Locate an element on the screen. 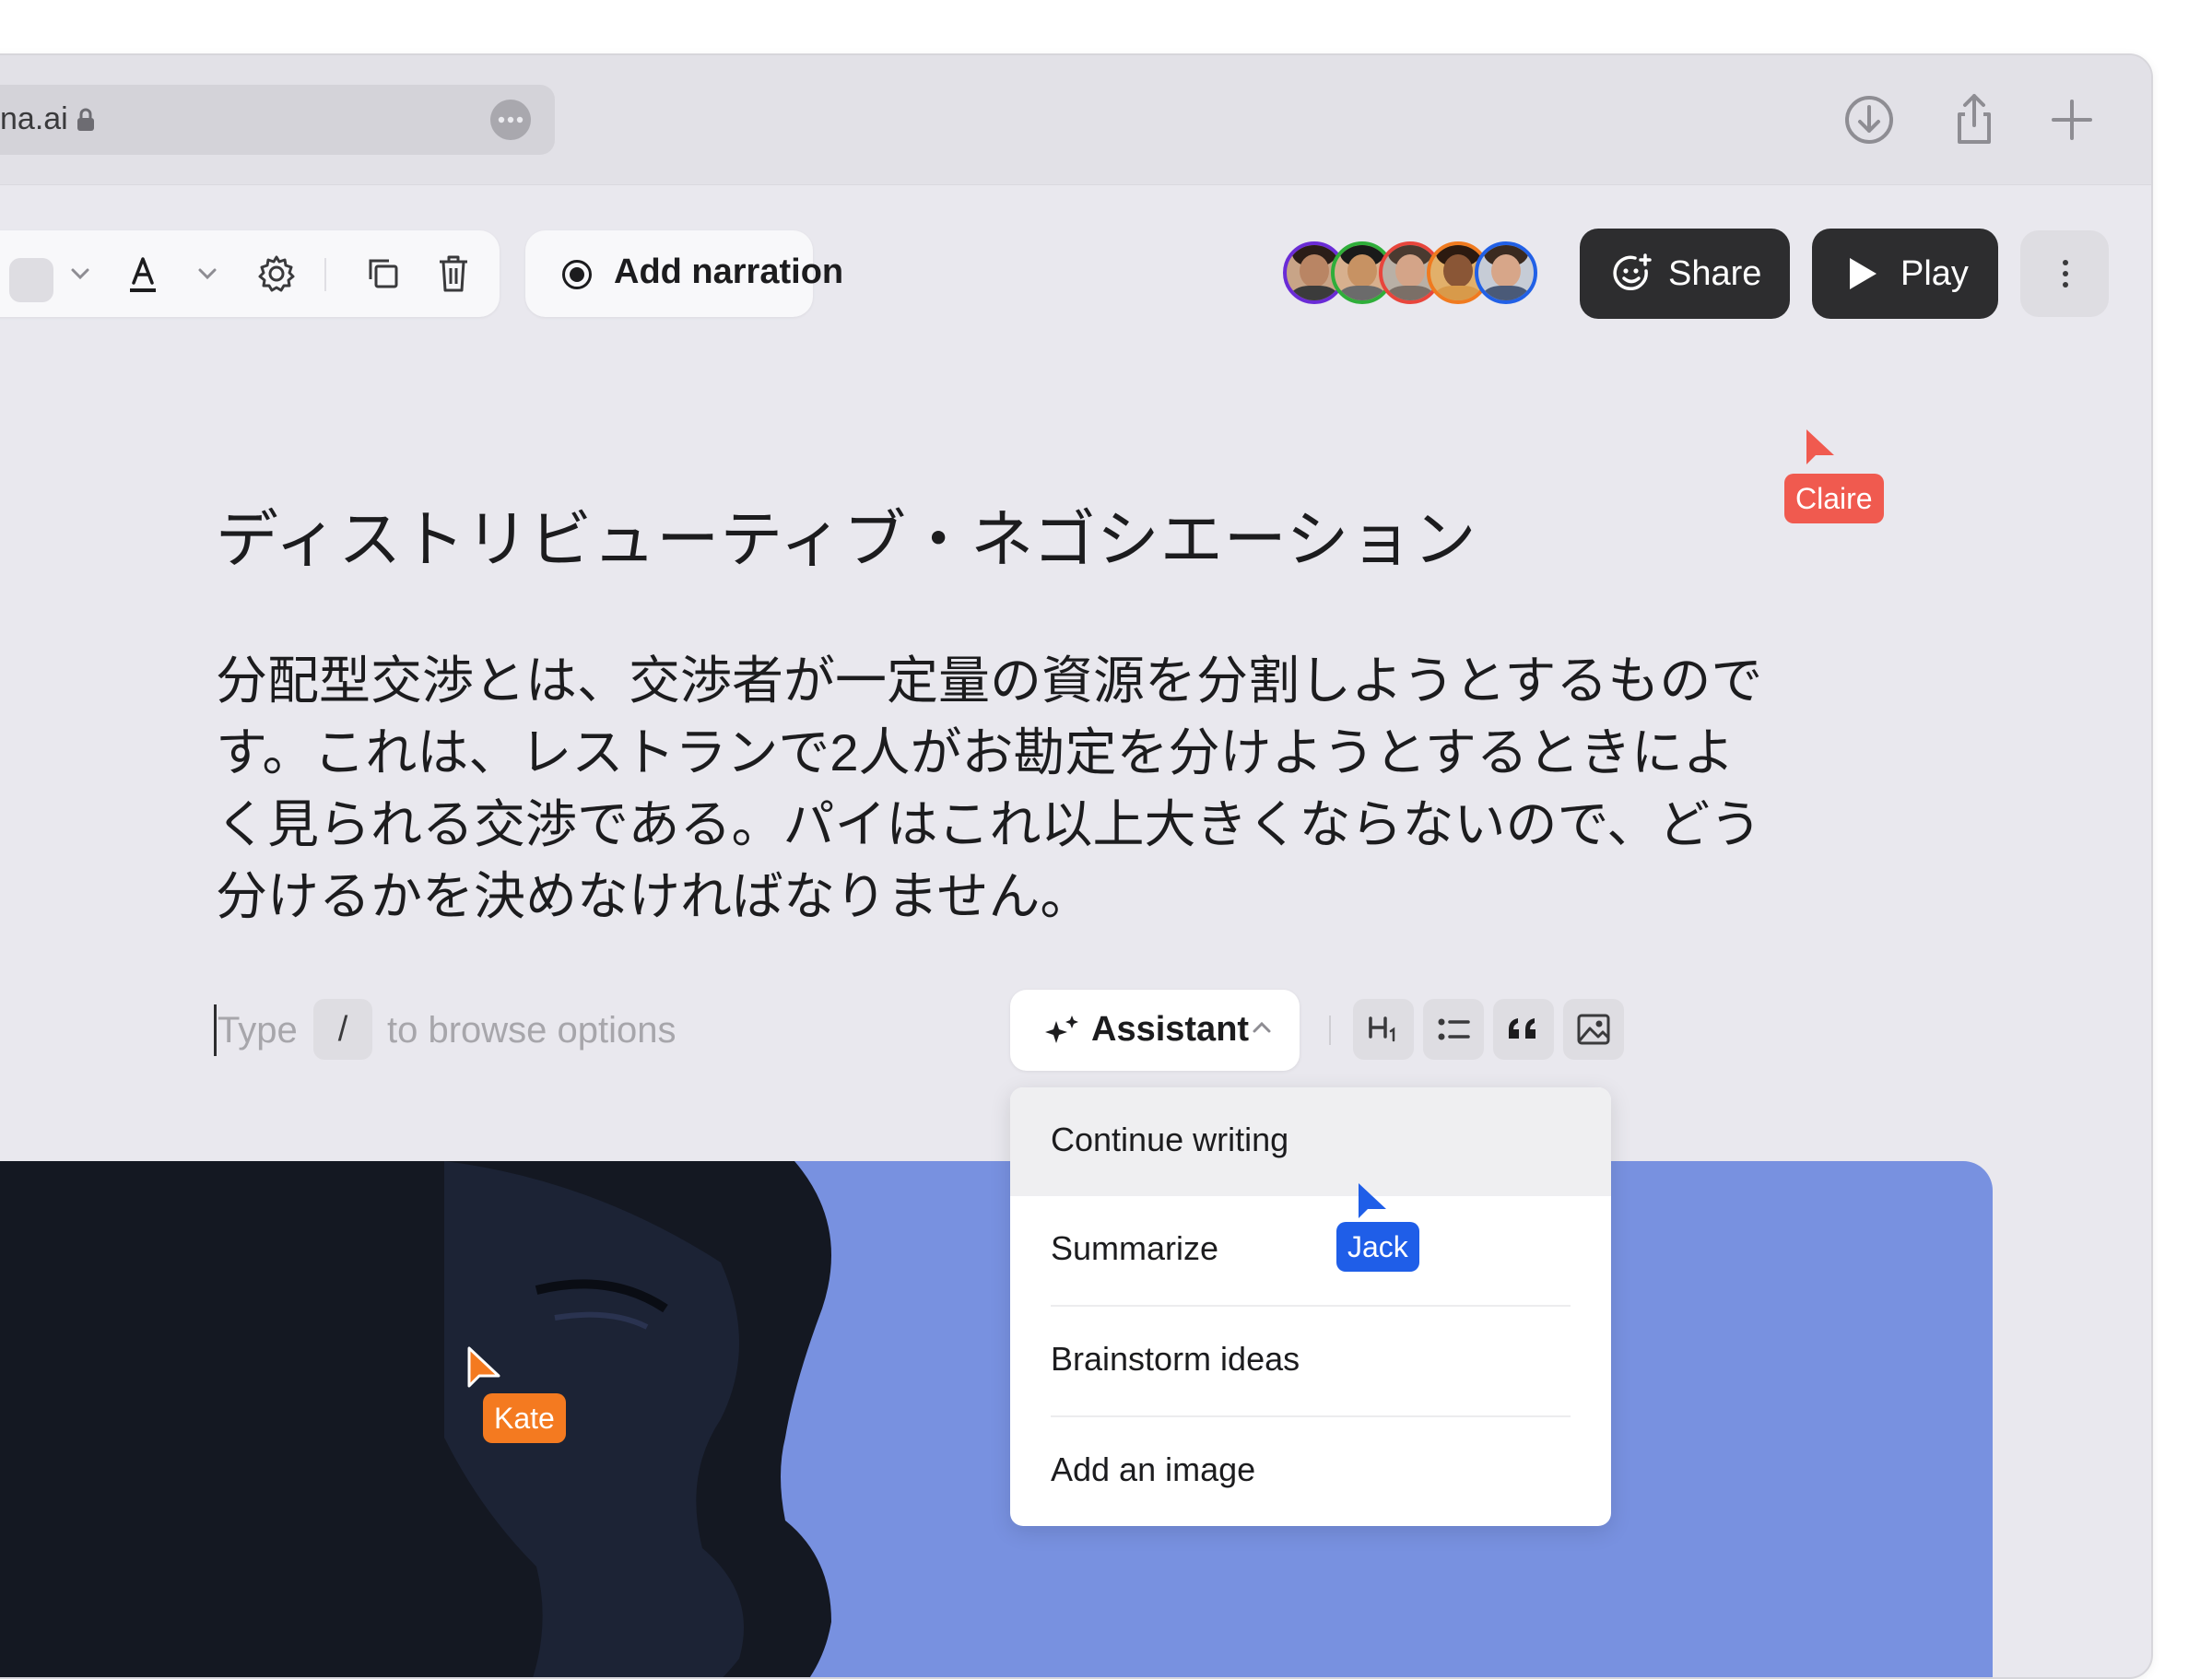 This screenshot has width=2212, height=1679. new-tab-icon is located at coordinates (2071, 120).